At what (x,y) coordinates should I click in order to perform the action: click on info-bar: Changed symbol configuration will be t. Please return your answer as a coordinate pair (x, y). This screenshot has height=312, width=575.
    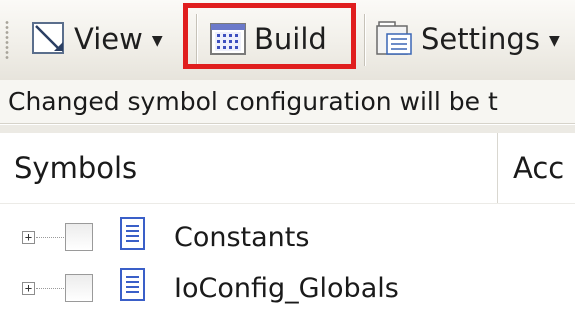
    Looking at the image, I should click on (287, 102).